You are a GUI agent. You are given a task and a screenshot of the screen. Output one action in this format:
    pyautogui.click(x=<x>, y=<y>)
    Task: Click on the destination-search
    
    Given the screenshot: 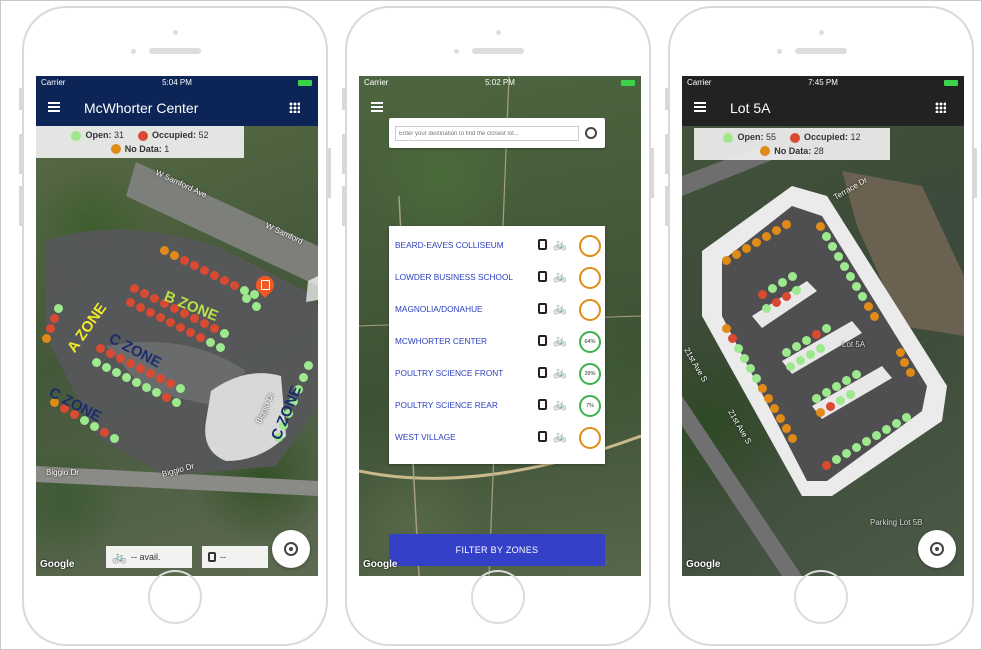 What is the action you would take?
    pyautogui.click(x=497, y=133)
    